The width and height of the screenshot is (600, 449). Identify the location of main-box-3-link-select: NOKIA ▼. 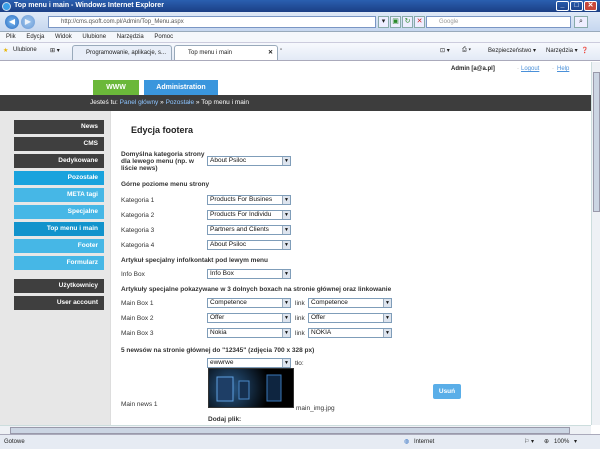
(350, 333).